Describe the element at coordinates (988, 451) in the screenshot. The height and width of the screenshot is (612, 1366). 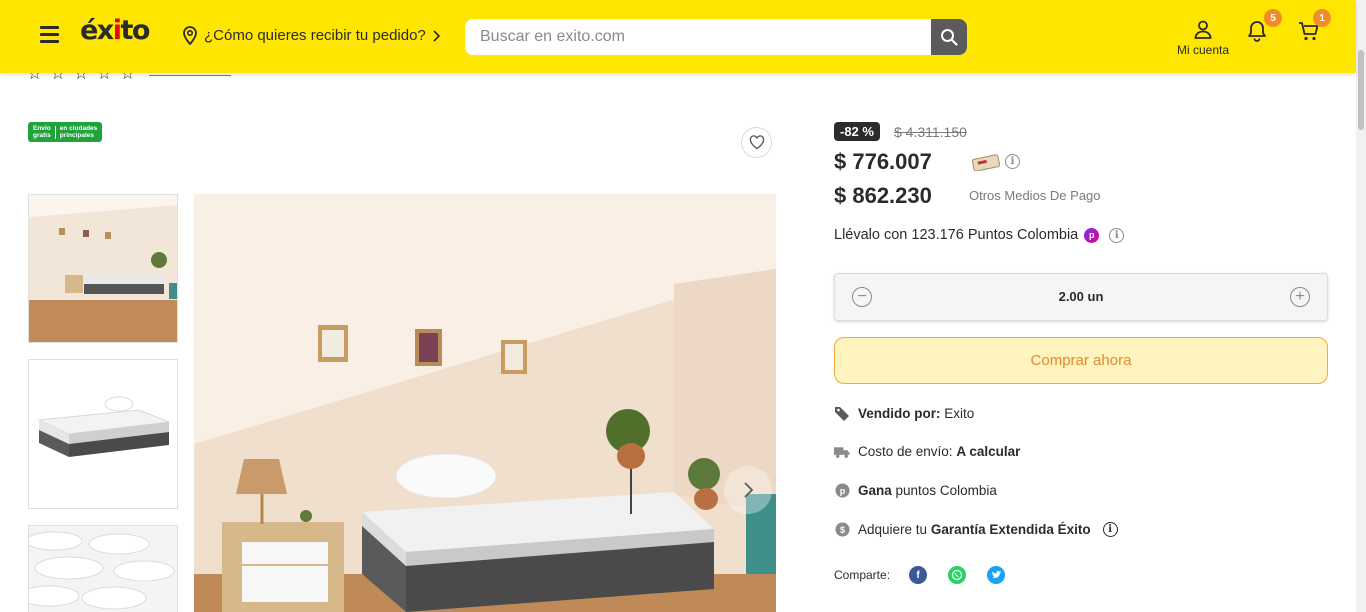
I see `shipping-value: A calcular` at that location.